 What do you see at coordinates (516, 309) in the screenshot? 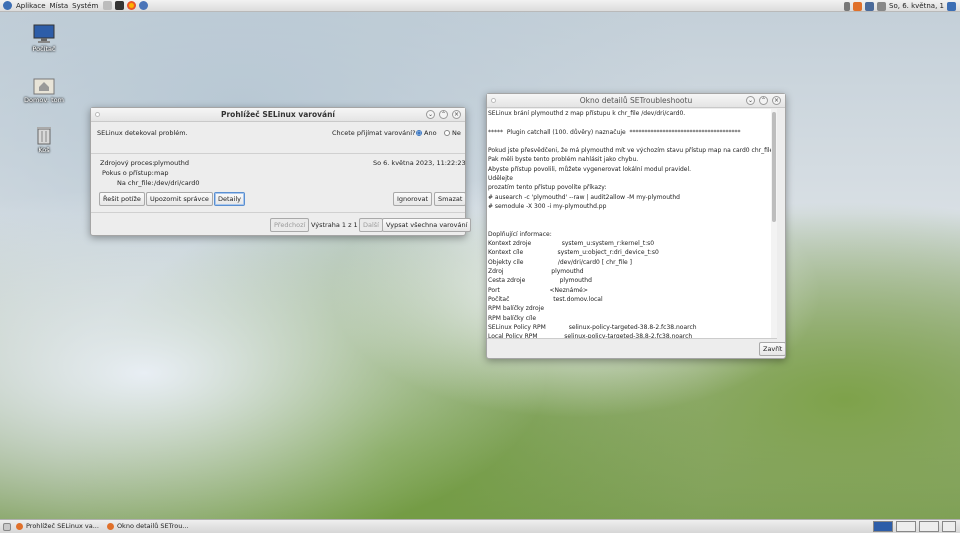
I see `details-line: RPM balíčky zdroje` at bounding box center [516, 309].